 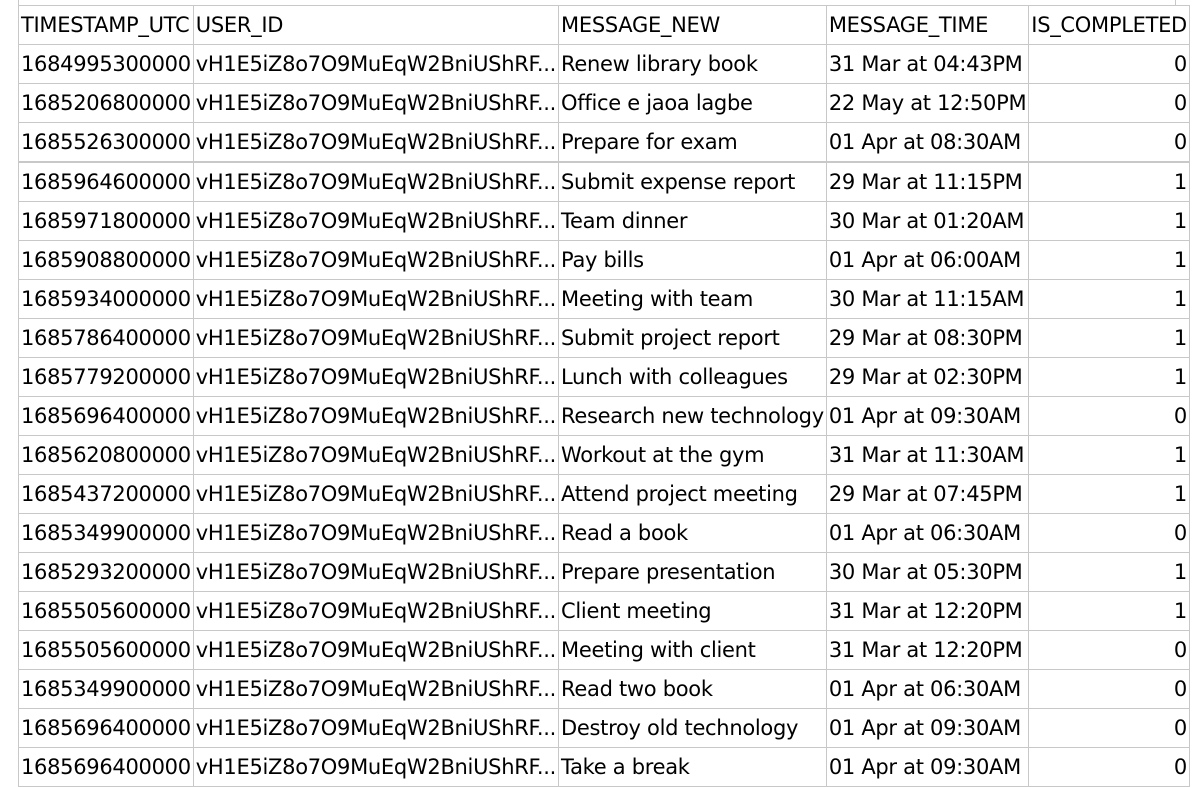 I want to click on message-time-cell: 30 Mar at 11:15AM, so click(x=927, y=299).